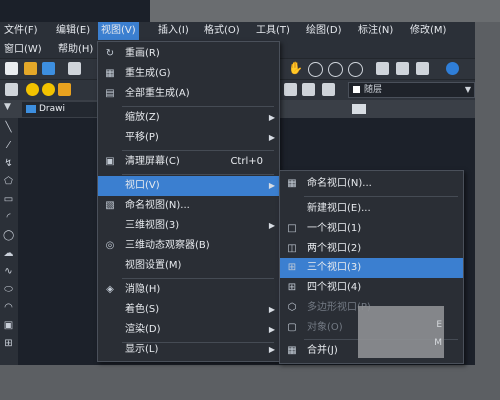 The image size is (500, 400). What do you see at coordinates (452, 68) in the screenshot?
I see `help-icon` at bounding box center [452, 68].